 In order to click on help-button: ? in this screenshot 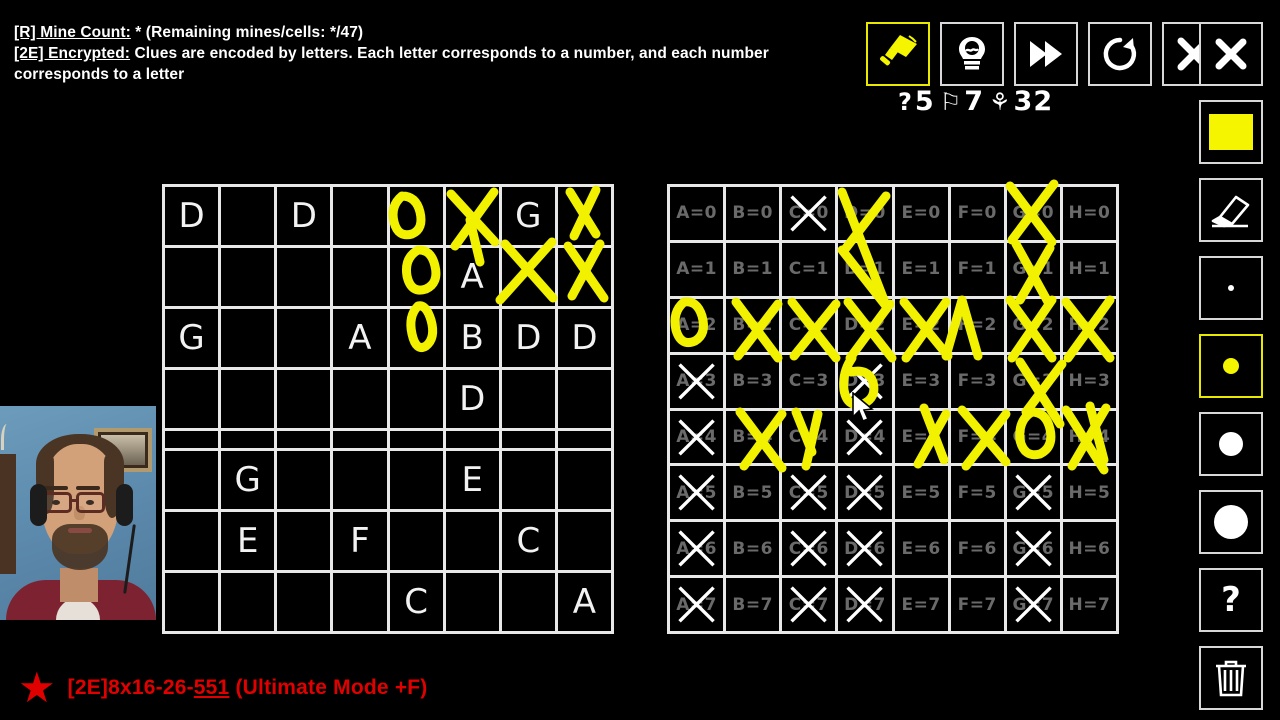, I will do `click(1231, 600)`.